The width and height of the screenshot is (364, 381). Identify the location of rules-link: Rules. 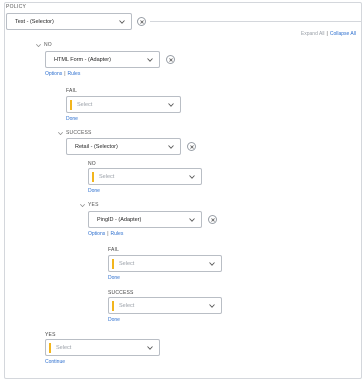
(74, 74).